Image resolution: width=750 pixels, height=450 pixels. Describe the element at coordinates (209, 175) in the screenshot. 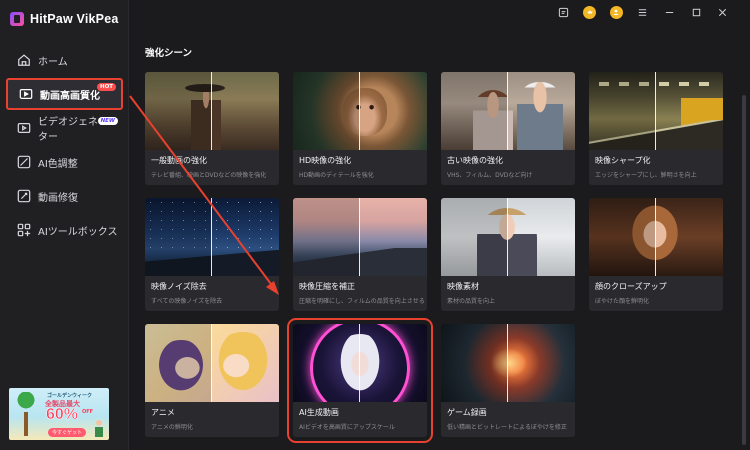

I see `scene-card-desc: テレビ番組、映画とDVDなどの映像を強化` at that location.